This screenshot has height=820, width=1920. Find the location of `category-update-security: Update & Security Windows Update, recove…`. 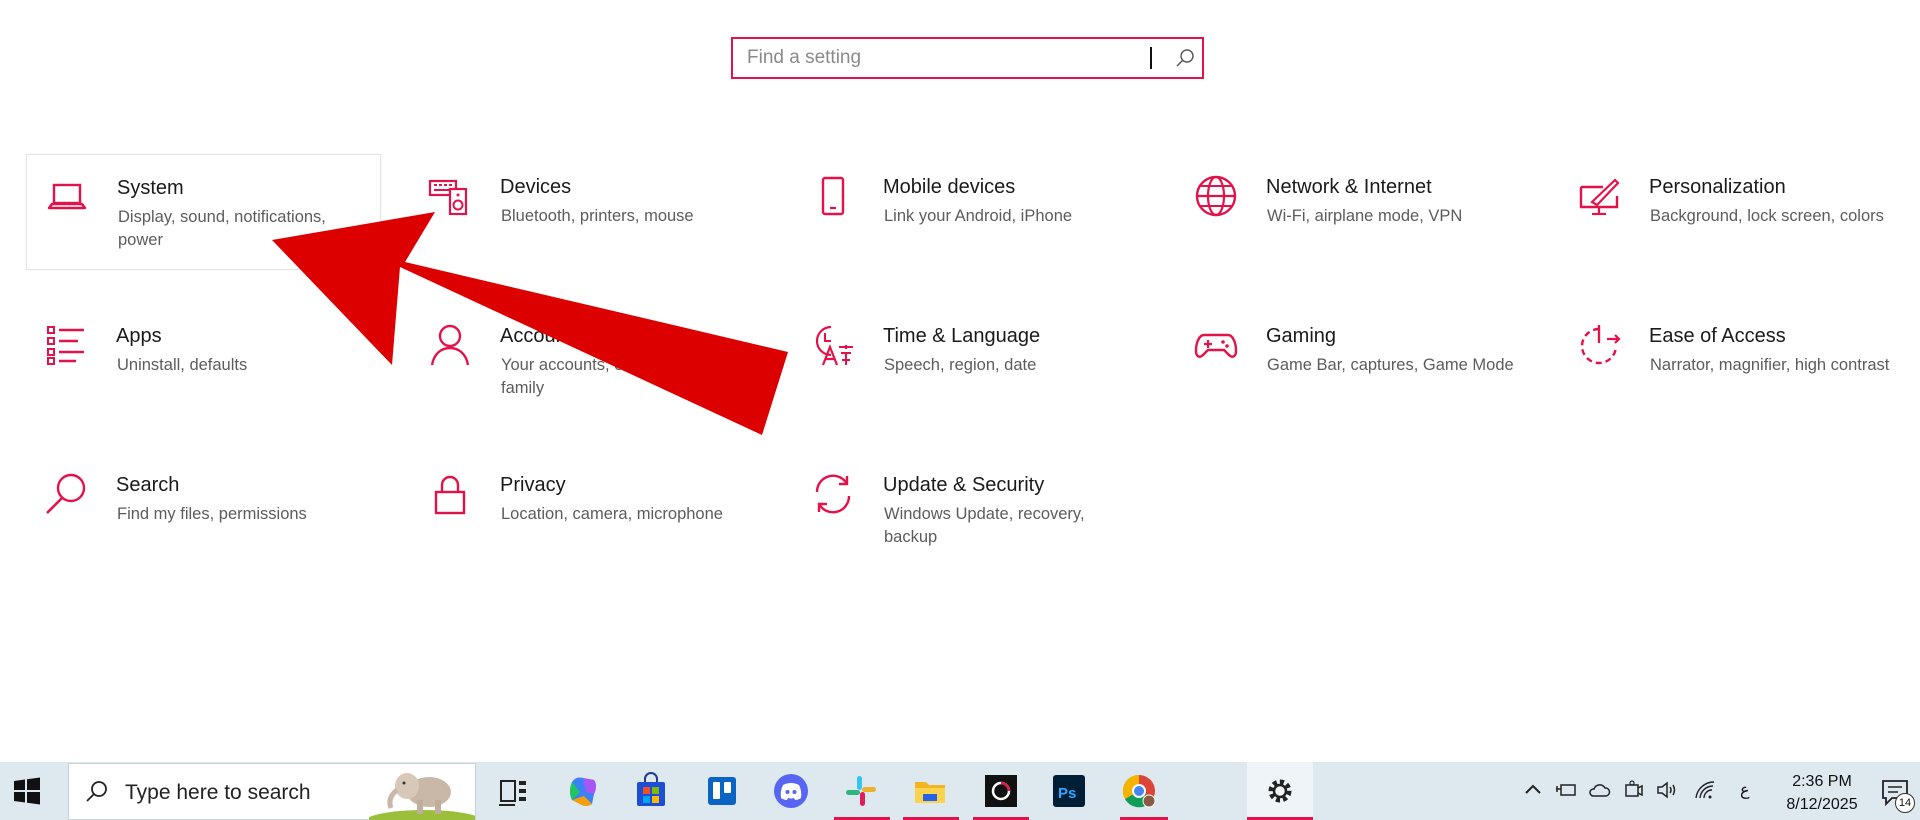

category-update-security: Update & Security Windows Update, recove… is located at coordinates (970, 510).